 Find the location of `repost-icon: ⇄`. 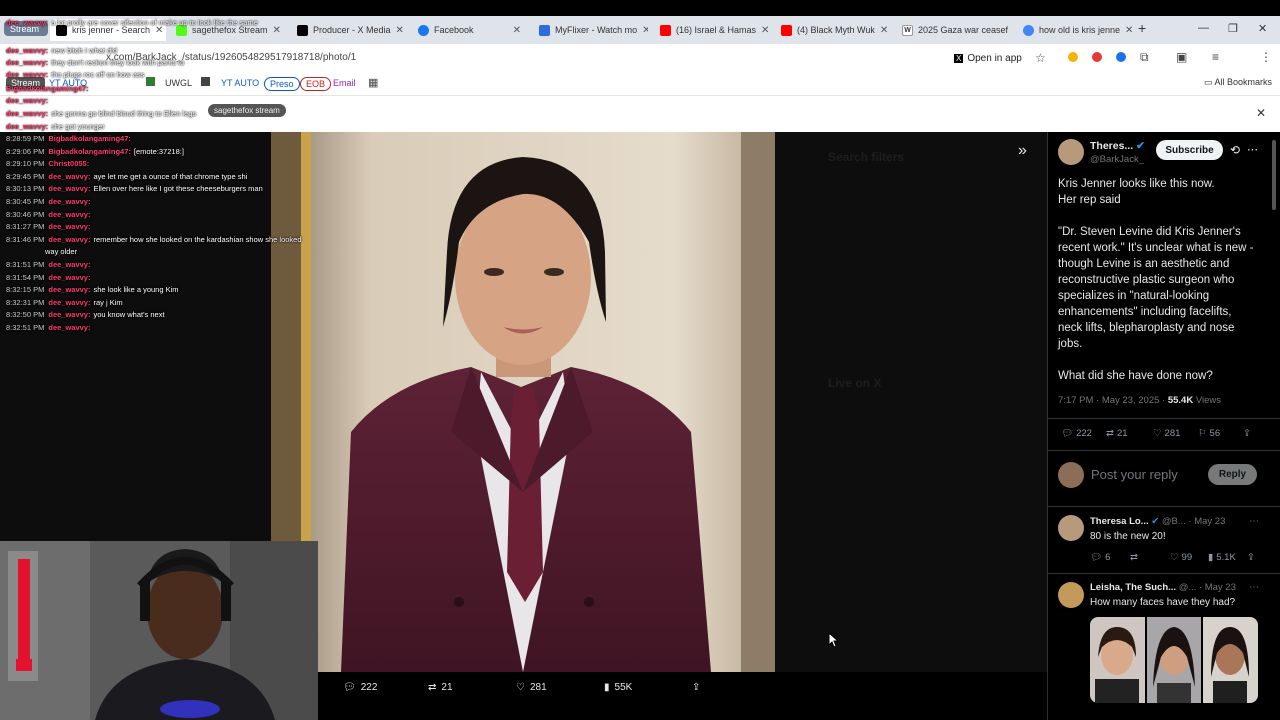

repost-icon: ⇄ is located at coordinates (1134, 557).